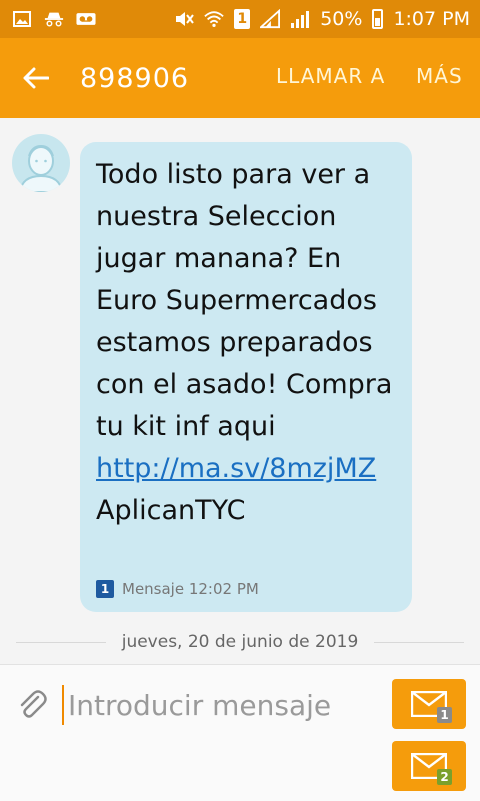 This screenshot has height=801, width=480. I want to click on attach-icon, so click(32, 705).